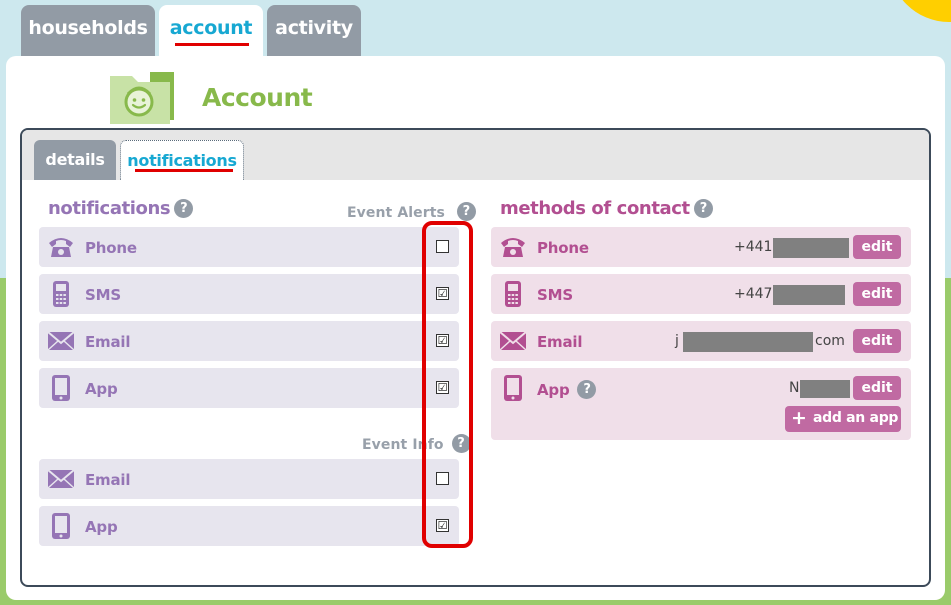  What do you see at coordinates (809, 295) in the screenshot?
I see `contact-sms-redaction` at bounding box center [809, 295].